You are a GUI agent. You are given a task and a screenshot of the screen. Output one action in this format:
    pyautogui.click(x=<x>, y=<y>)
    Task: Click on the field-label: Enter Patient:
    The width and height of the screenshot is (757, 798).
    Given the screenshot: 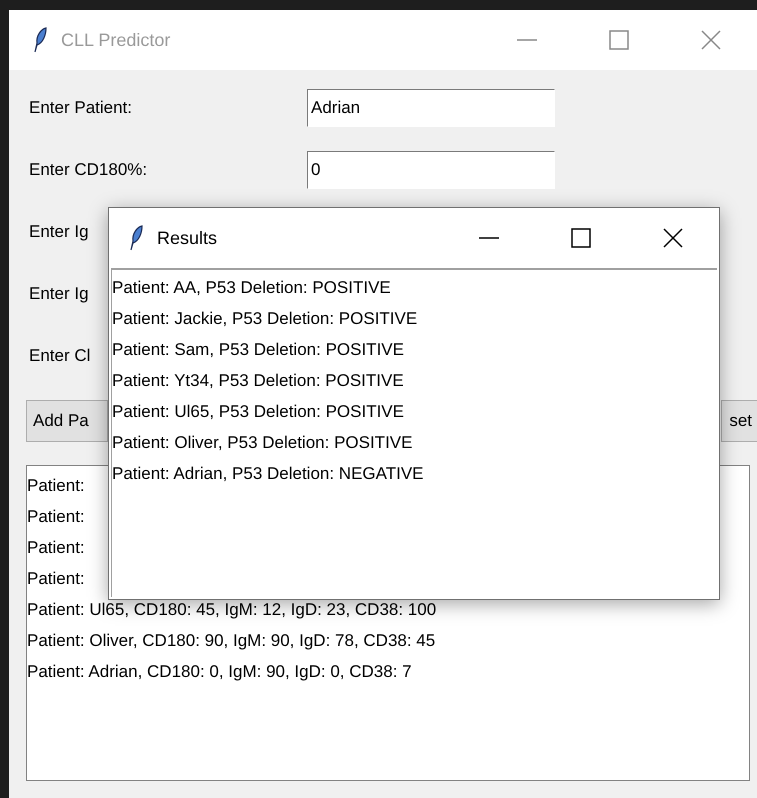 What is the action you would take?
    pyautogui.click(x=80, y=108)
    